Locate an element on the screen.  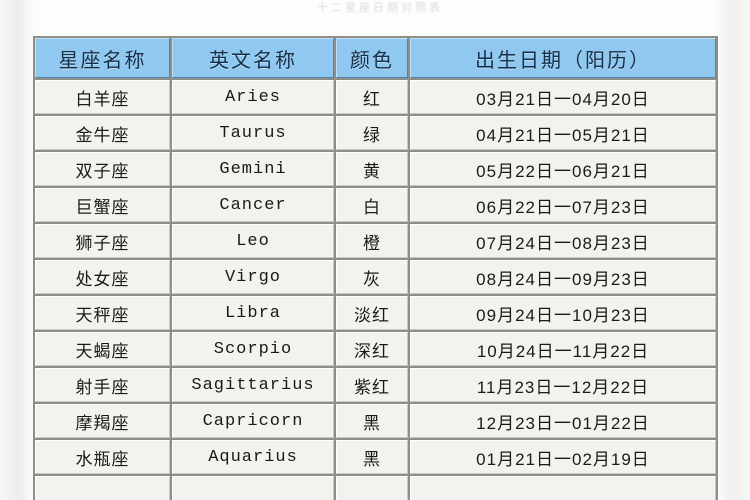
cell-color: 白 is located at coordinates (372, 205).